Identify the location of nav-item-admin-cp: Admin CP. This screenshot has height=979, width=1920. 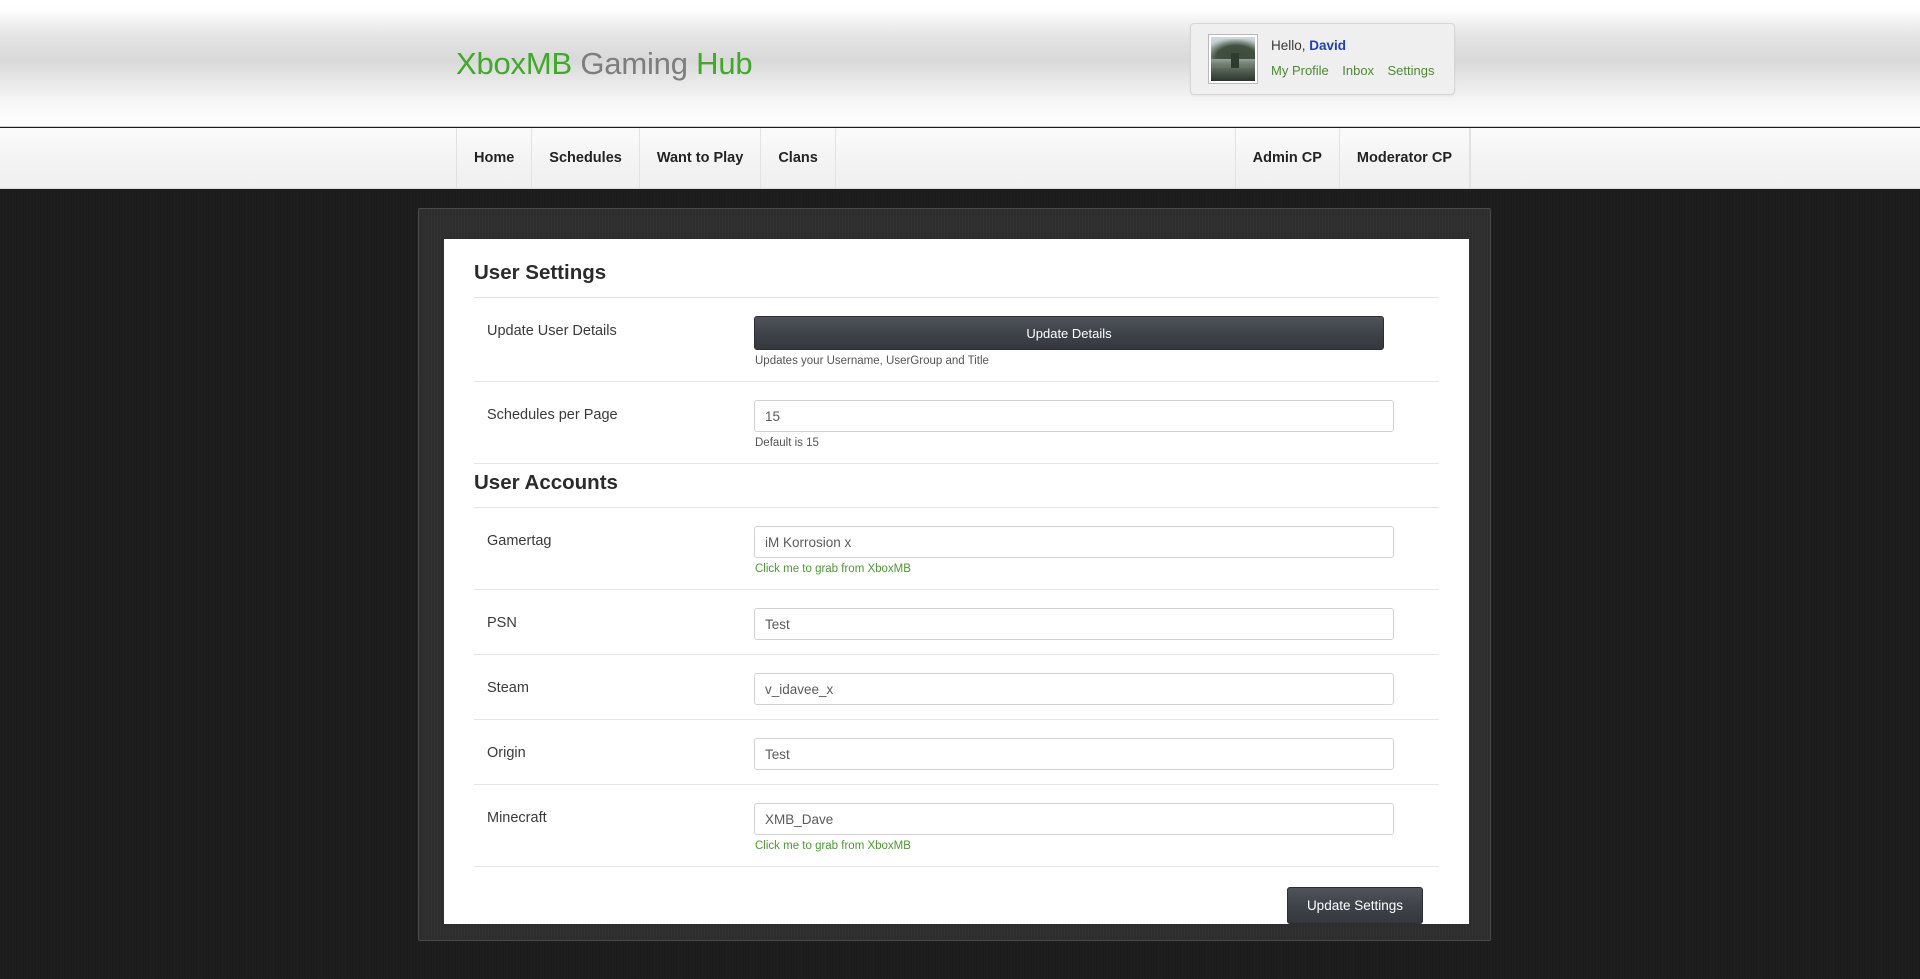
(1287, 158).